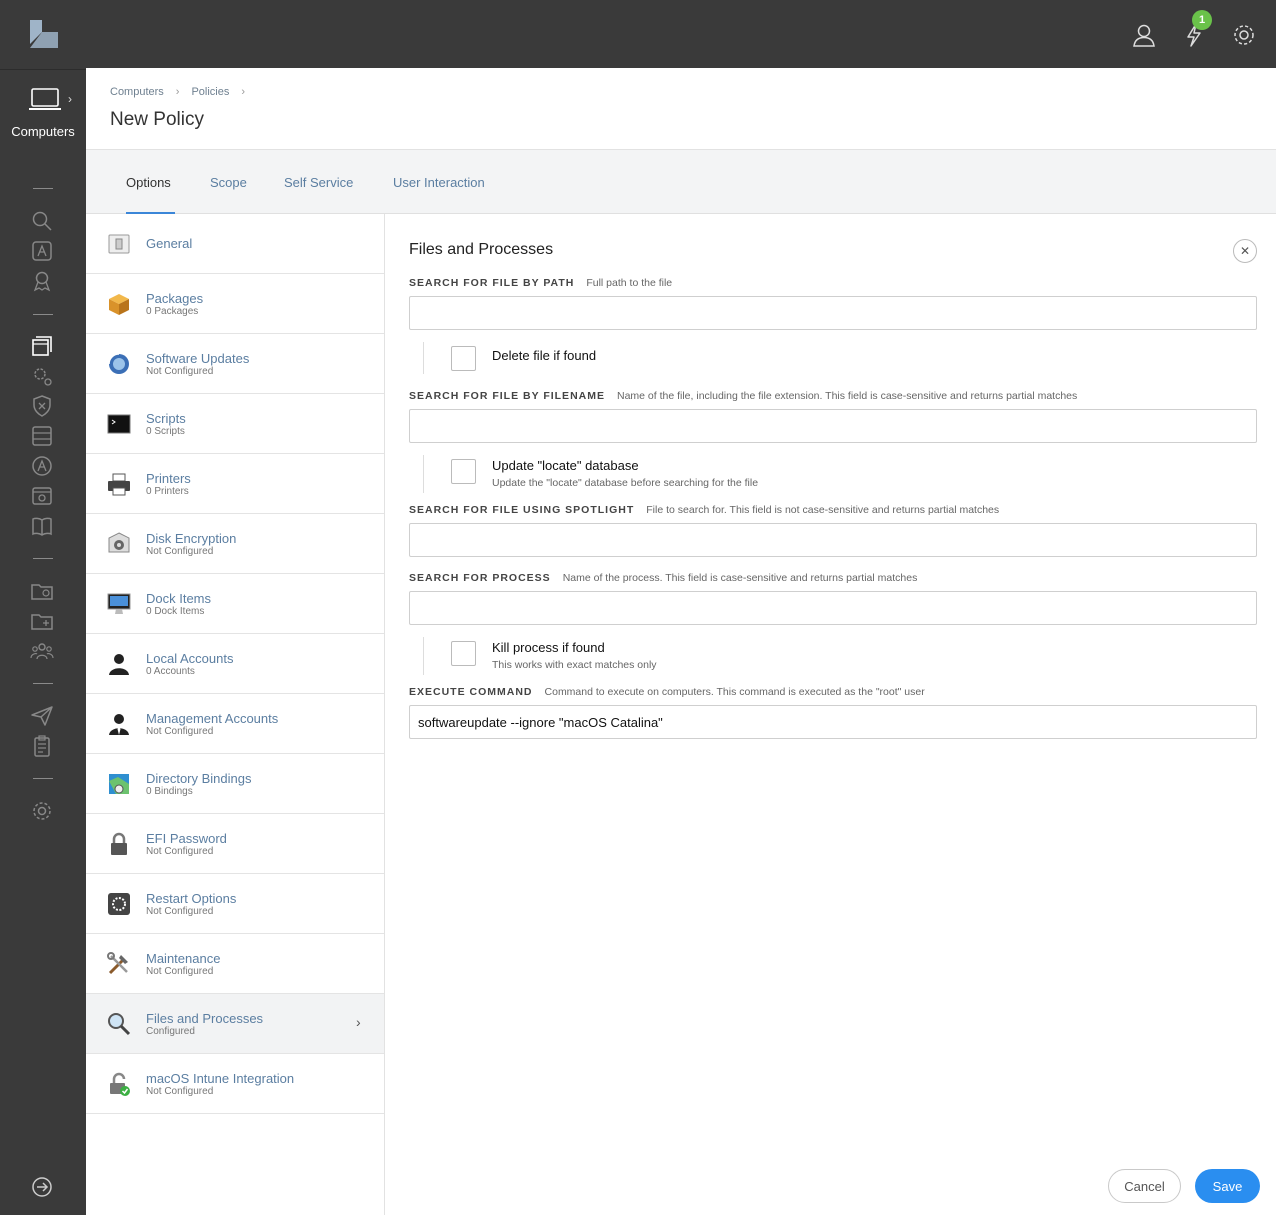  I want to click on payload-item-disk-encryption: Disk Encryption Not Configured, so click(235, 544).